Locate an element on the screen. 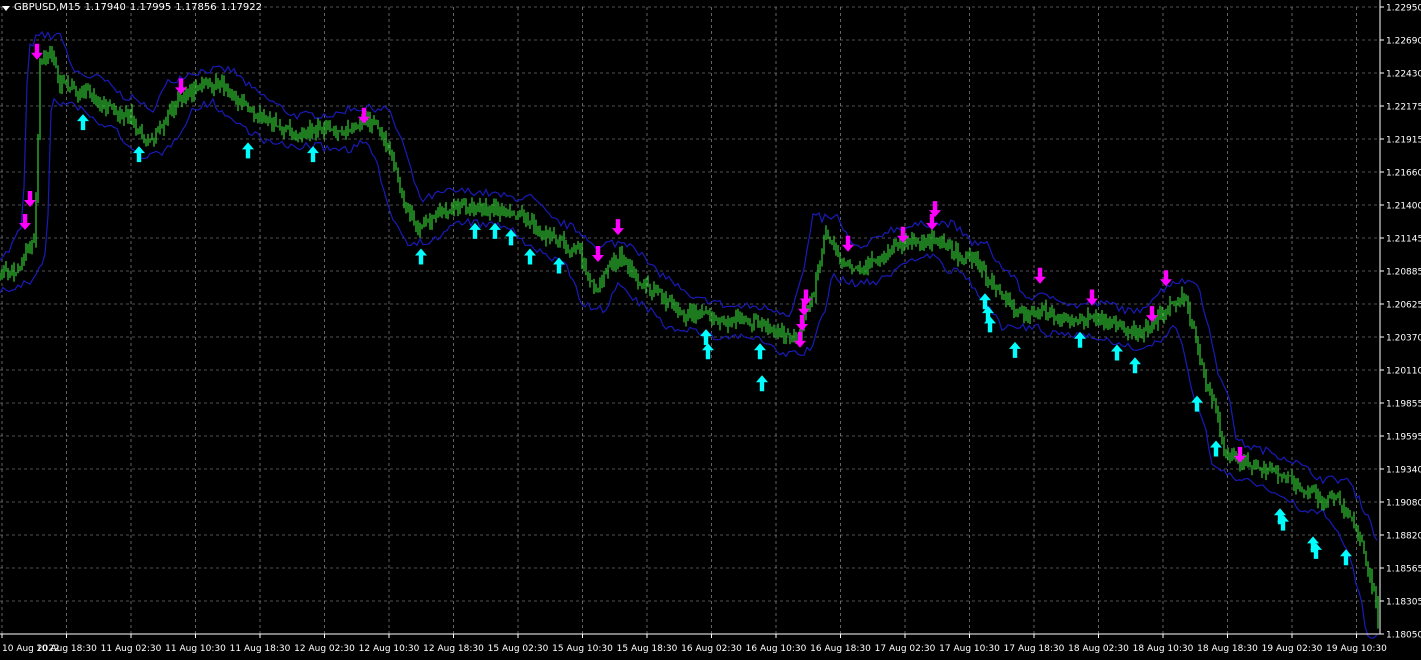  price-tick-label: 1.21660 is located at coordinates (1403, 174).